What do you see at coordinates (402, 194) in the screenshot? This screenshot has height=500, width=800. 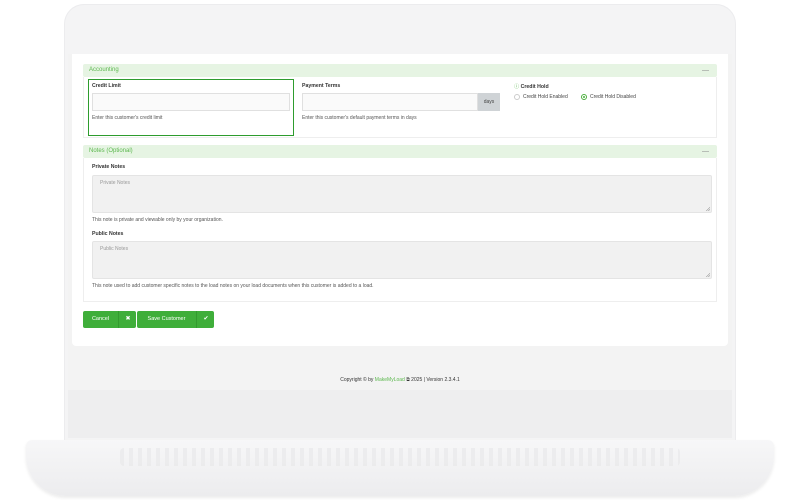 I see `private-notes-textarea: Private Notes` at bounding box center [402, 194].